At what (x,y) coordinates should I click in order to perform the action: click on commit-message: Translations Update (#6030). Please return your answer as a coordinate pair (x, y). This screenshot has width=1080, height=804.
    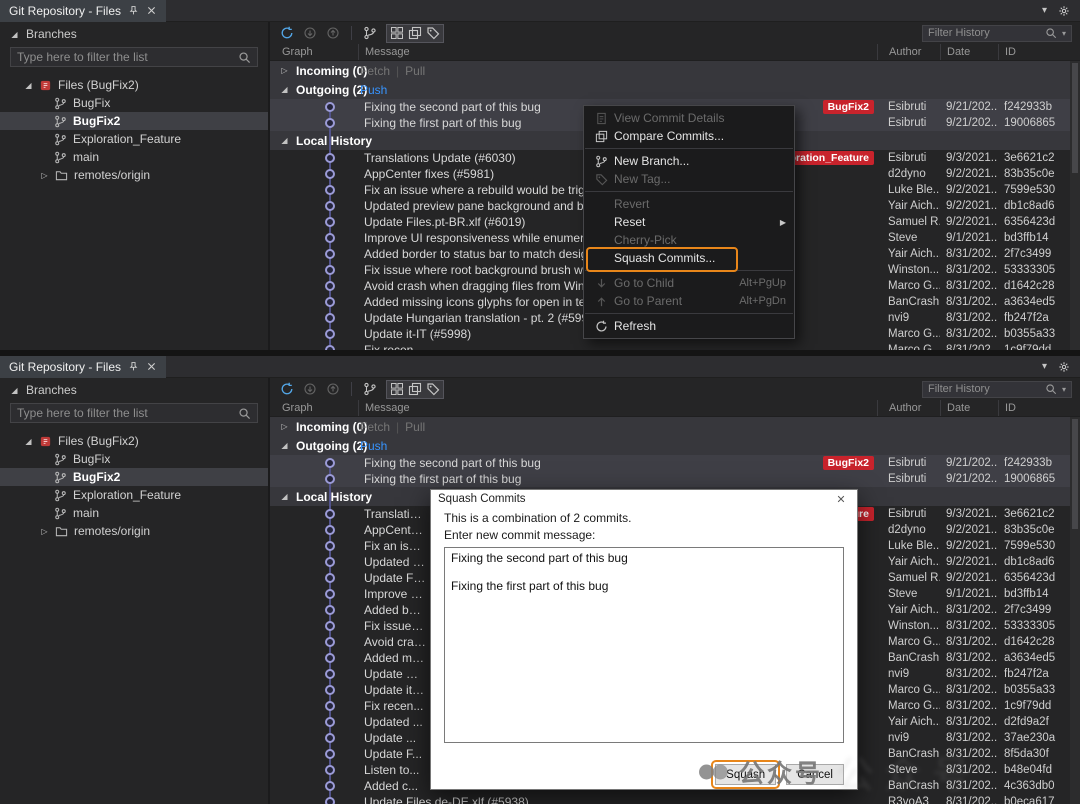
    Looking at the image, I should click on (395, 514).